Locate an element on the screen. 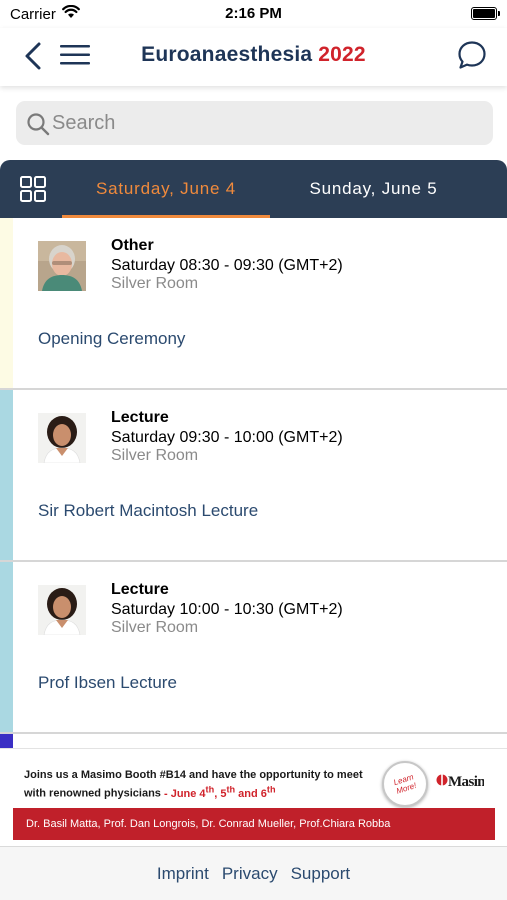 The height and width of the screenshot is (900, 507). ad-dates: - June 4th, 5th and 6th is located at coordinates (218, 792).